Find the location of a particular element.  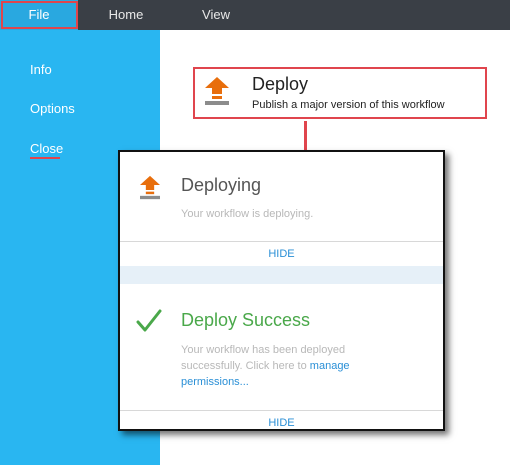

sidebar-item-info: Info is located at coordinates (41, 69).